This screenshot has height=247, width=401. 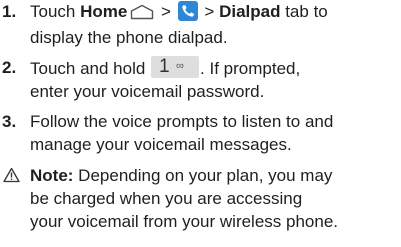 What do you see at coordinates (304, 11) in the screenshot?
I see `step-text: tab to` at bounding box center [304, 11].